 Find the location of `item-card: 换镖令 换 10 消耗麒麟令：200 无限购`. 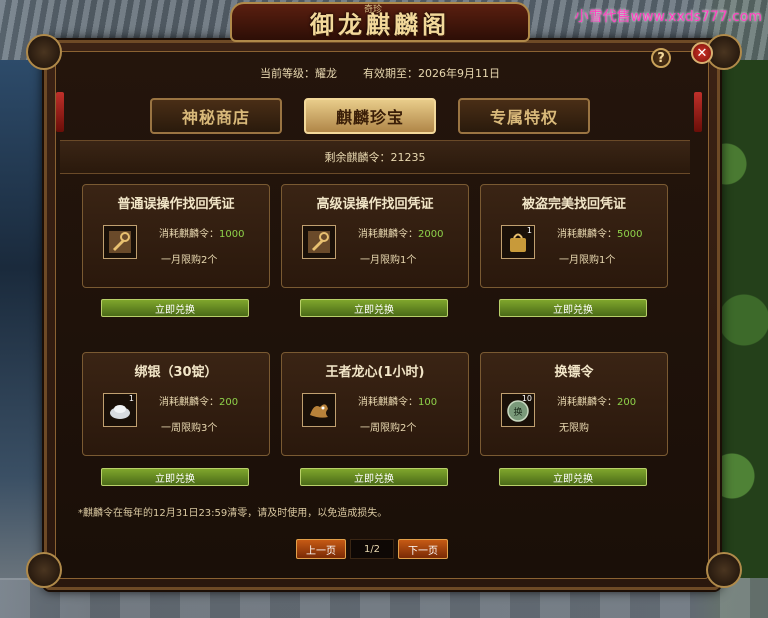

item-card: 换镖令 换 10 消耗麒麟令：200 无限购 is located at coordinates (574, 404).